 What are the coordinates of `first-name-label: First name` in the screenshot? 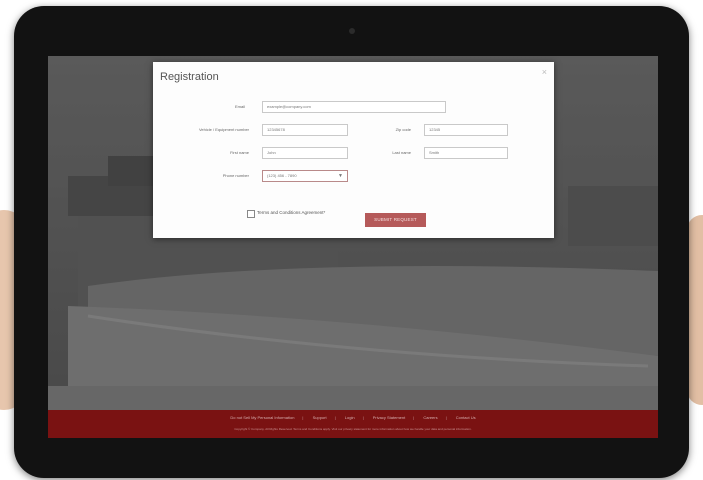 It's located at (239, 152).